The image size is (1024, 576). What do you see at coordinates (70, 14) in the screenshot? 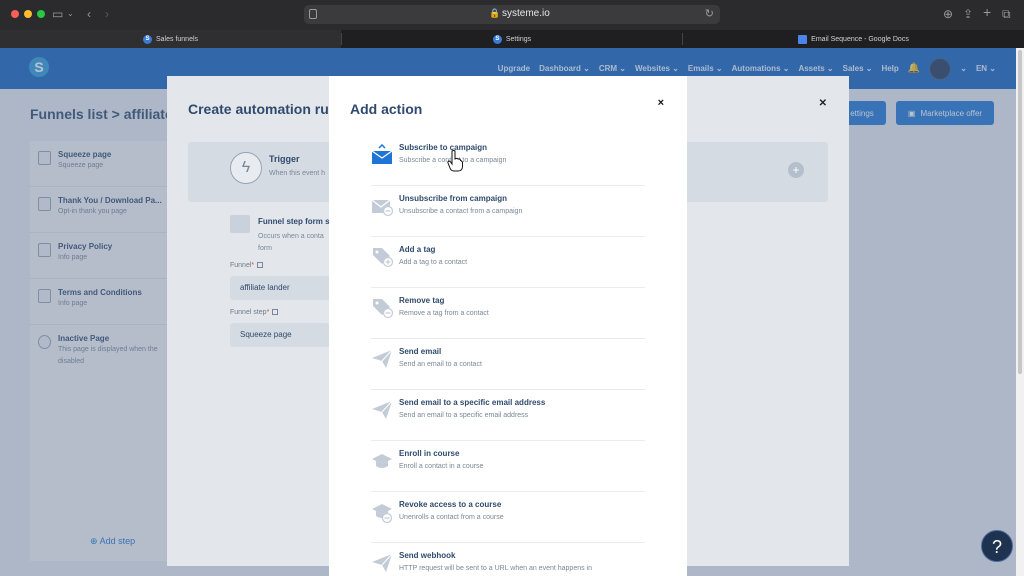
I see `chevron-down-icon: ⌄` at bounding box center [70, 14].